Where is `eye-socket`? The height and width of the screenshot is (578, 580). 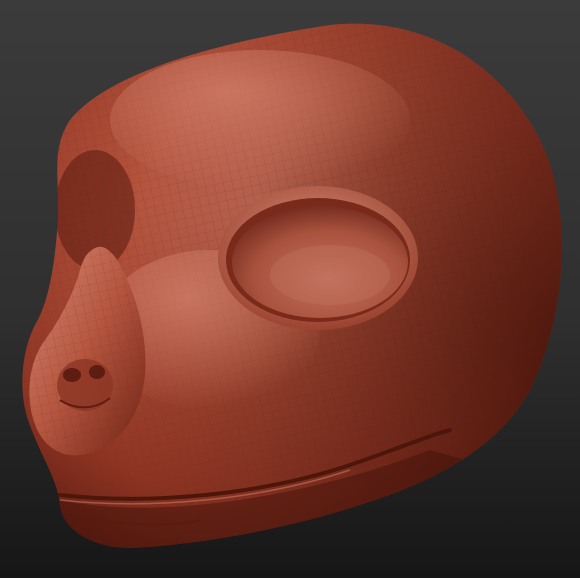
eye-socket is located at coordinates (318, 258).